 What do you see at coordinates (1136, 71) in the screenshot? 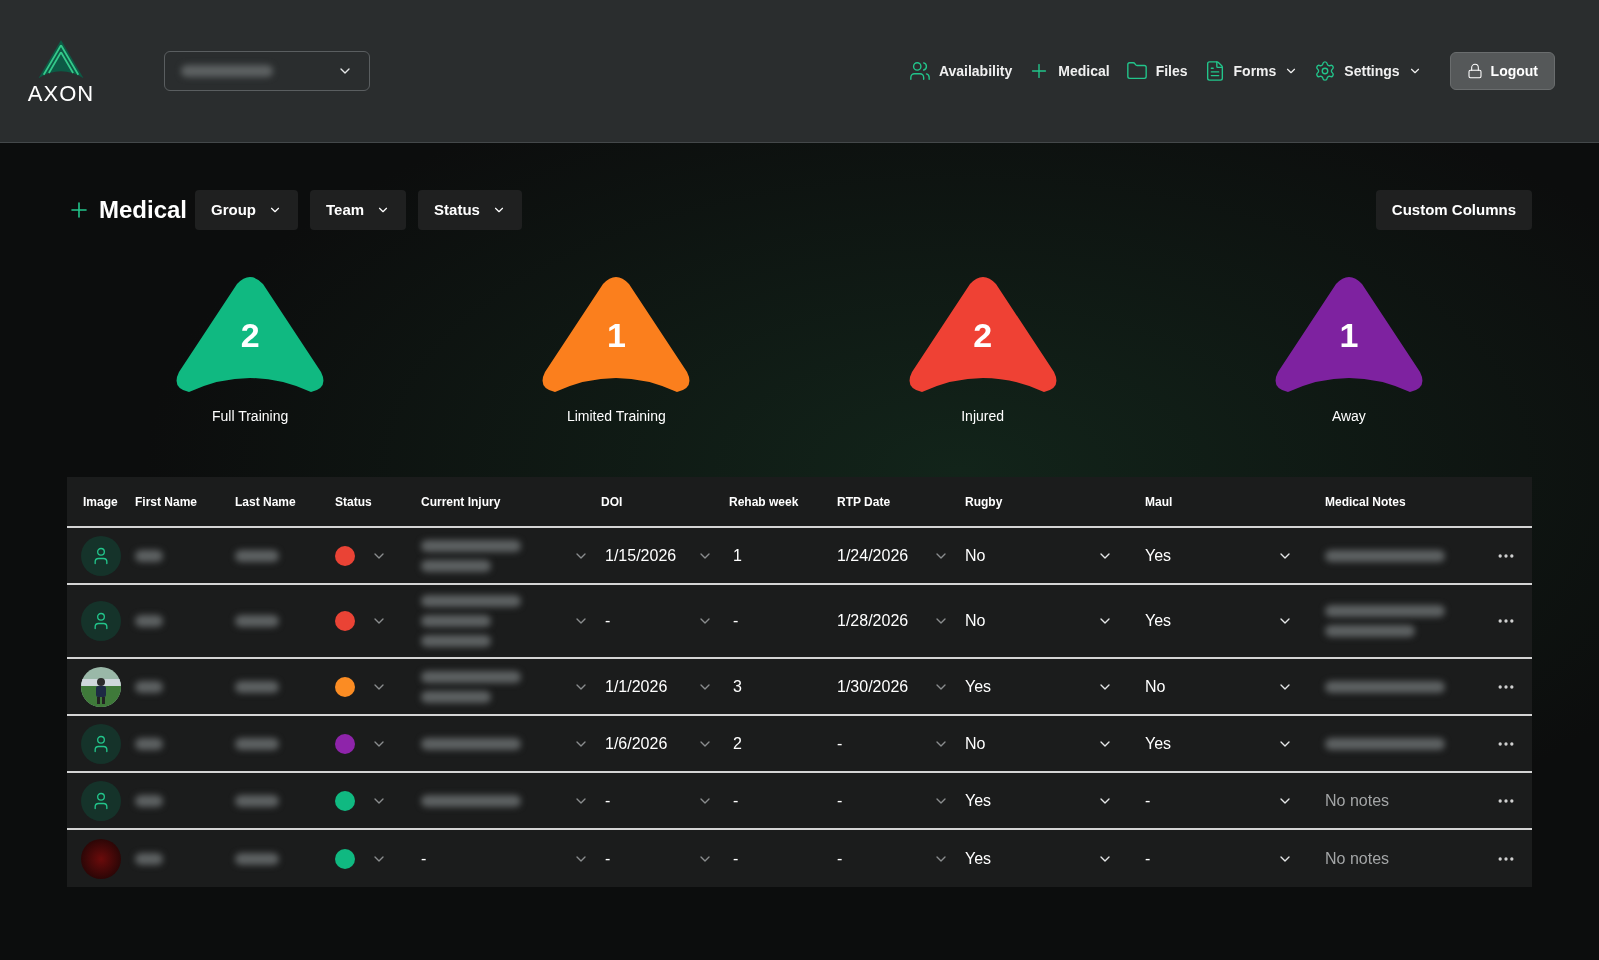
I see `folder-icon` at bounding box center [1136, 71].